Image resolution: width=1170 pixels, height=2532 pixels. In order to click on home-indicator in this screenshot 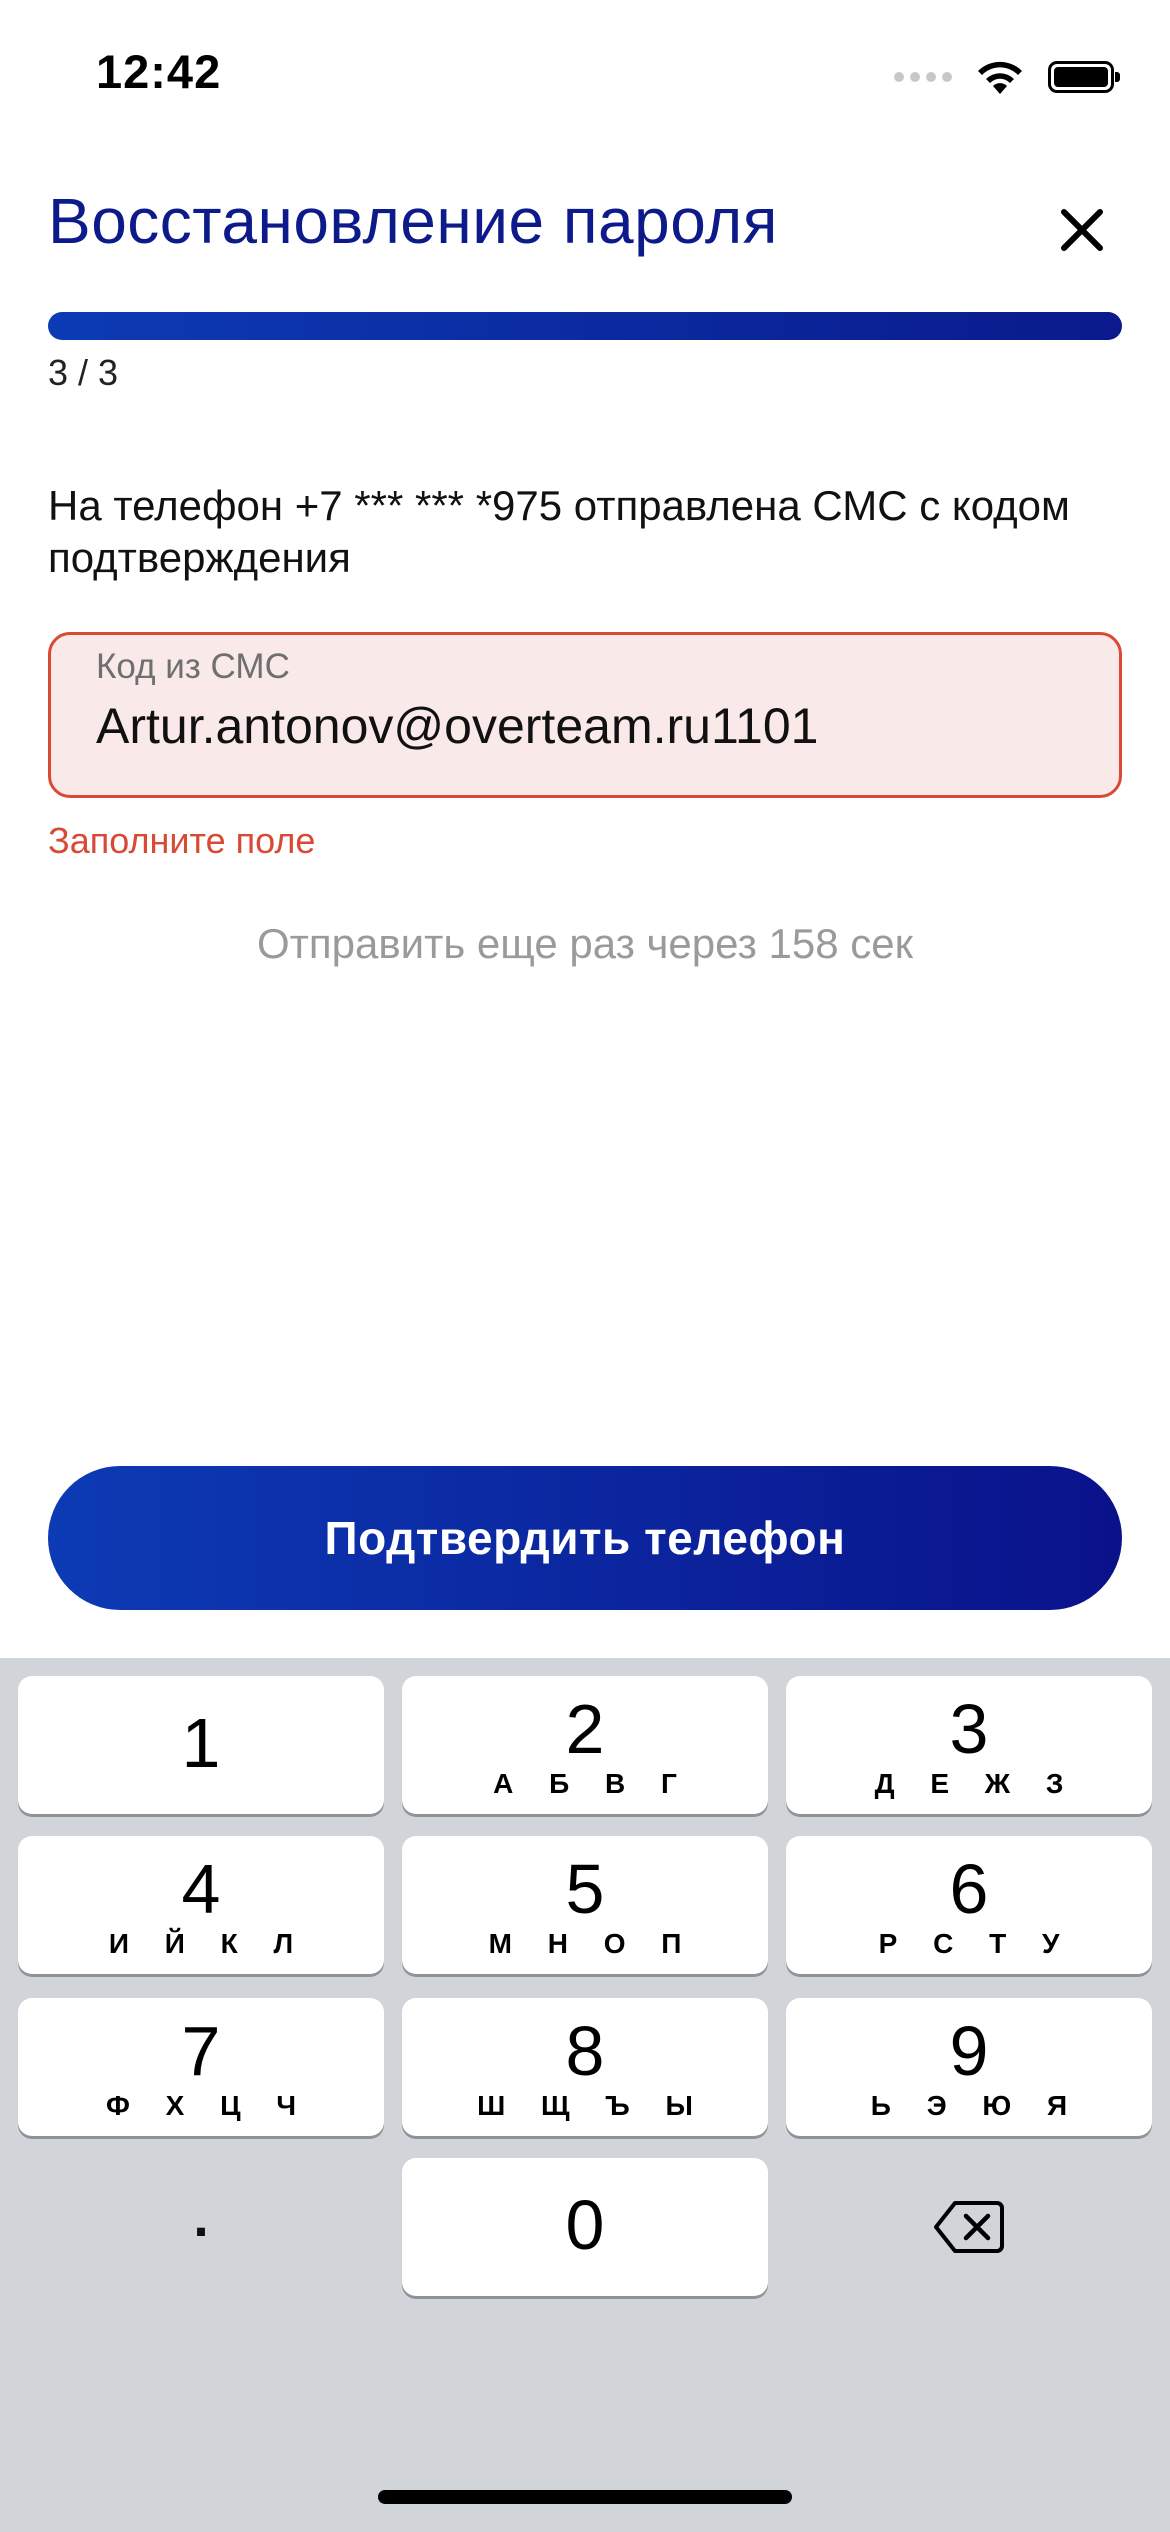, I will do `click(585, 2497)`.